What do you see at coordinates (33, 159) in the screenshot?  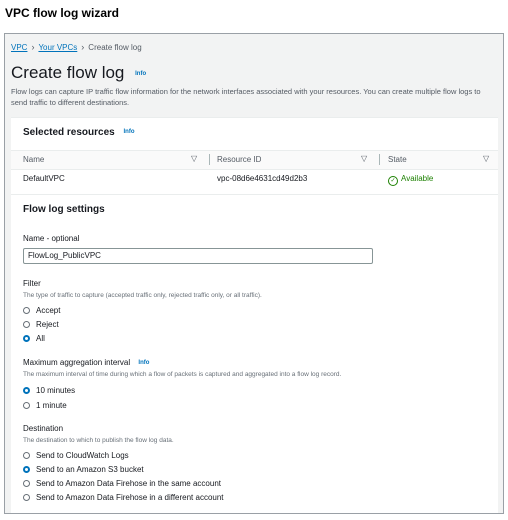 I see `column-header-name: Name` at bounding box center [33, 159].